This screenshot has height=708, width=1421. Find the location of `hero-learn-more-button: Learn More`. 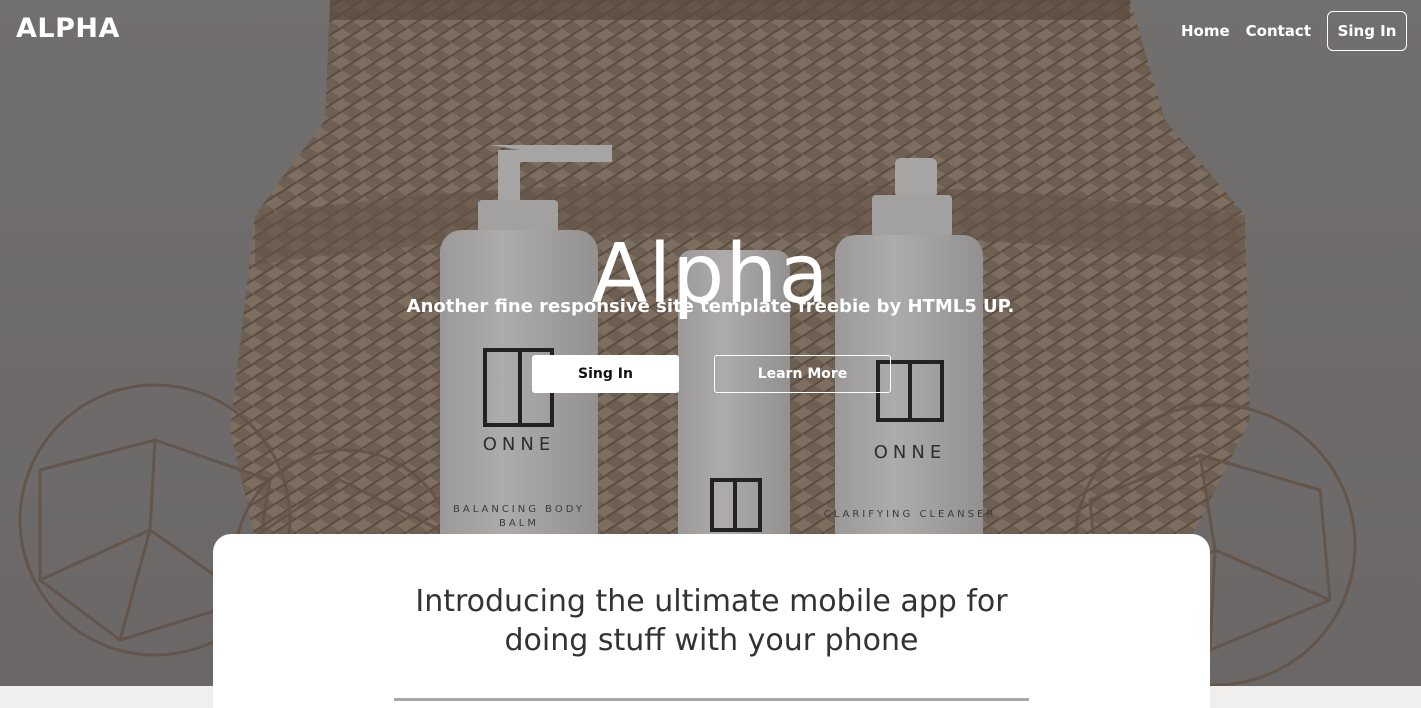

hero-learn-more-button: Learn More is located at coordinates (802, 374).